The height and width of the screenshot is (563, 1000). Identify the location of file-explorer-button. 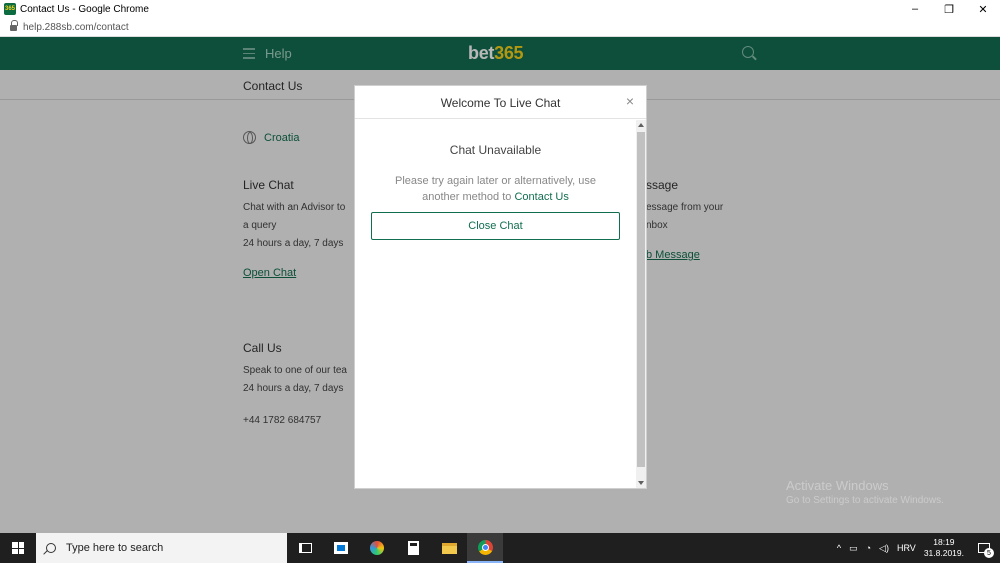
(449, 548).